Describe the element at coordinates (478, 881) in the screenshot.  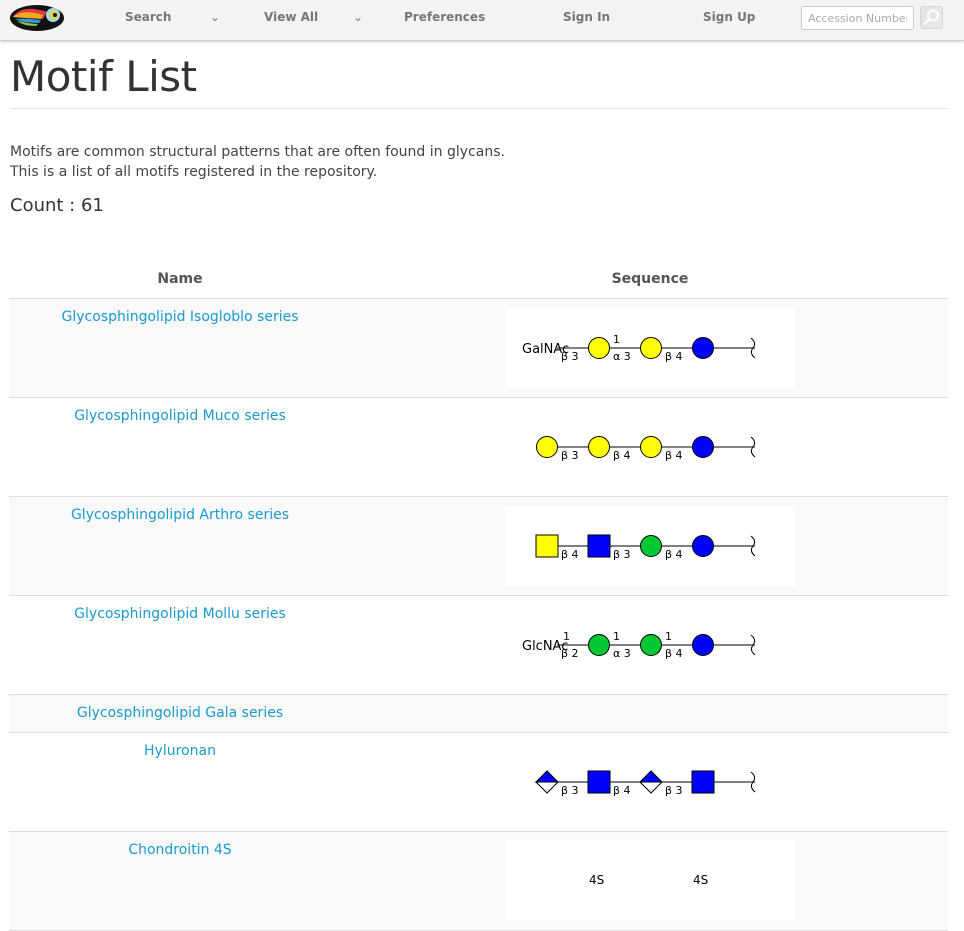
I see `table-row: Chondroitin 4S 4S 4S` at that location.